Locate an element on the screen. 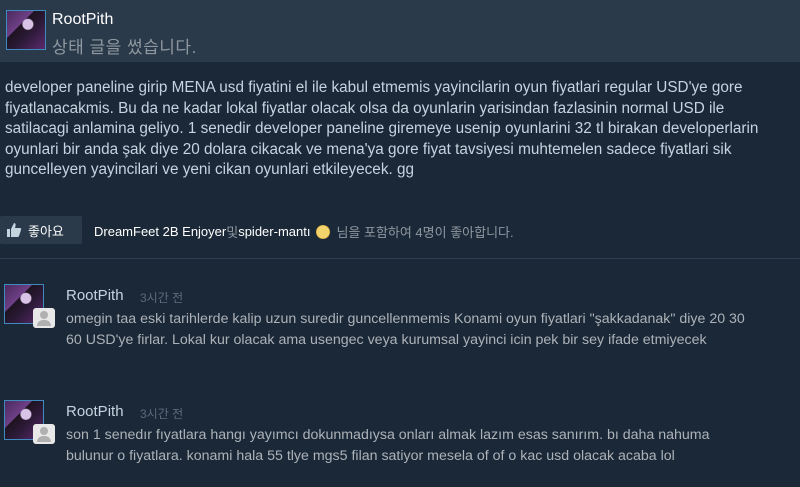 This screenshot has height=487, width=800. post-action: 상태 글을 썼습니다. is located at coordinates (124, 47).